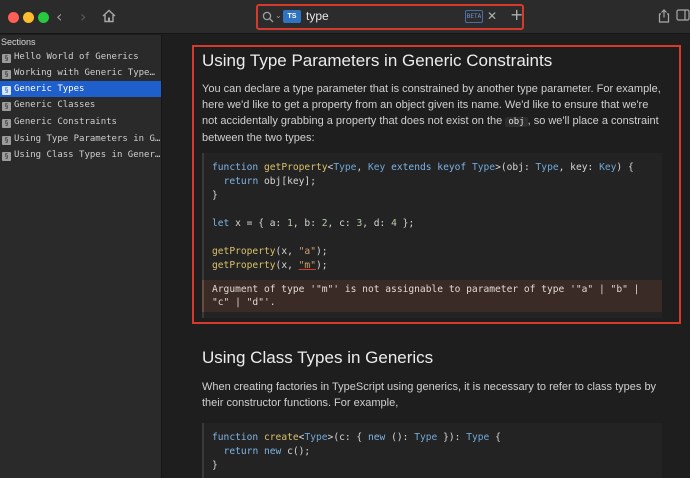 The image size is (690, 478). Describe the element at coordinates (432, 315) in the screenshot. I see `code-block-footer` at that location.